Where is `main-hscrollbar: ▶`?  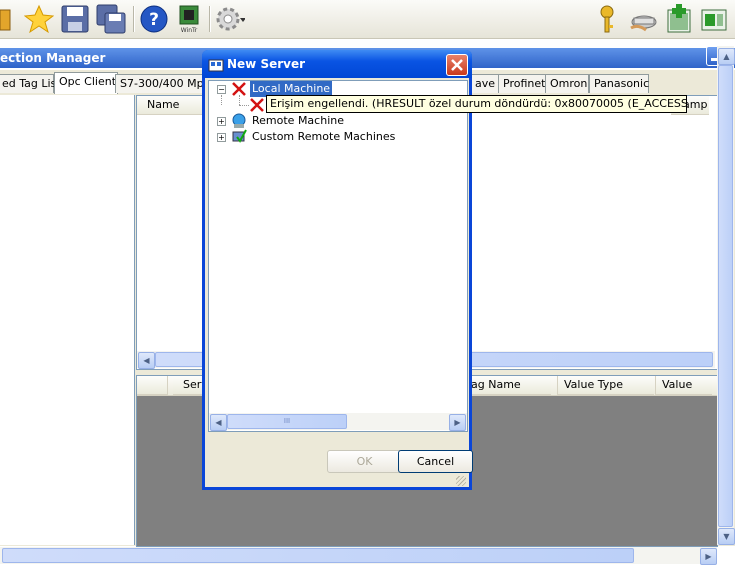 main-hscrollbar: ▶ is located at coordinates (358, 556).